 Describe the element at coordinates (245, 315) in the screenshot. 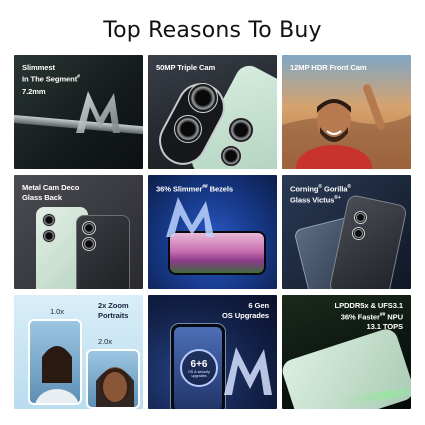

I see `label-line: OS Upgrades` at that location.